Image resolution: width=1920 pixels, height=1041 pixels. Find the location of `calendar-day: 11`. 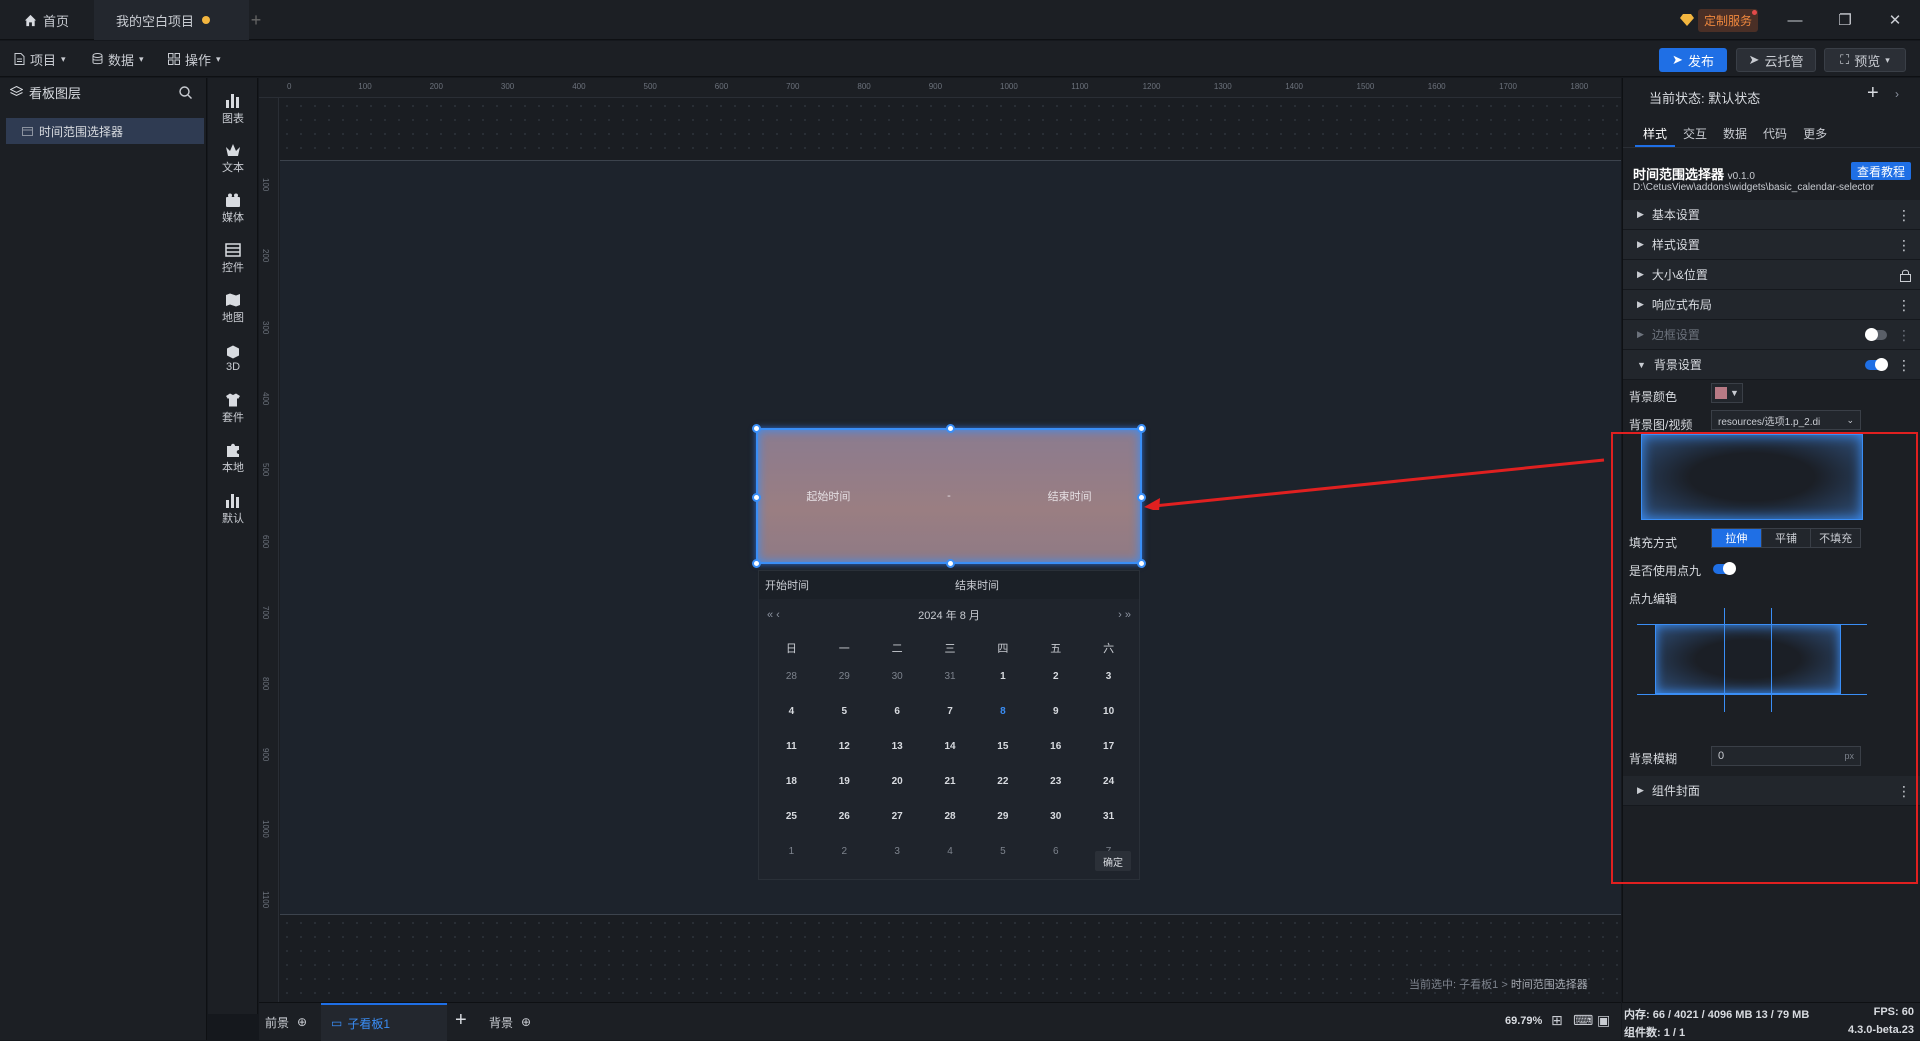

calendar-day: 11 is located at coordinates (791, 746).